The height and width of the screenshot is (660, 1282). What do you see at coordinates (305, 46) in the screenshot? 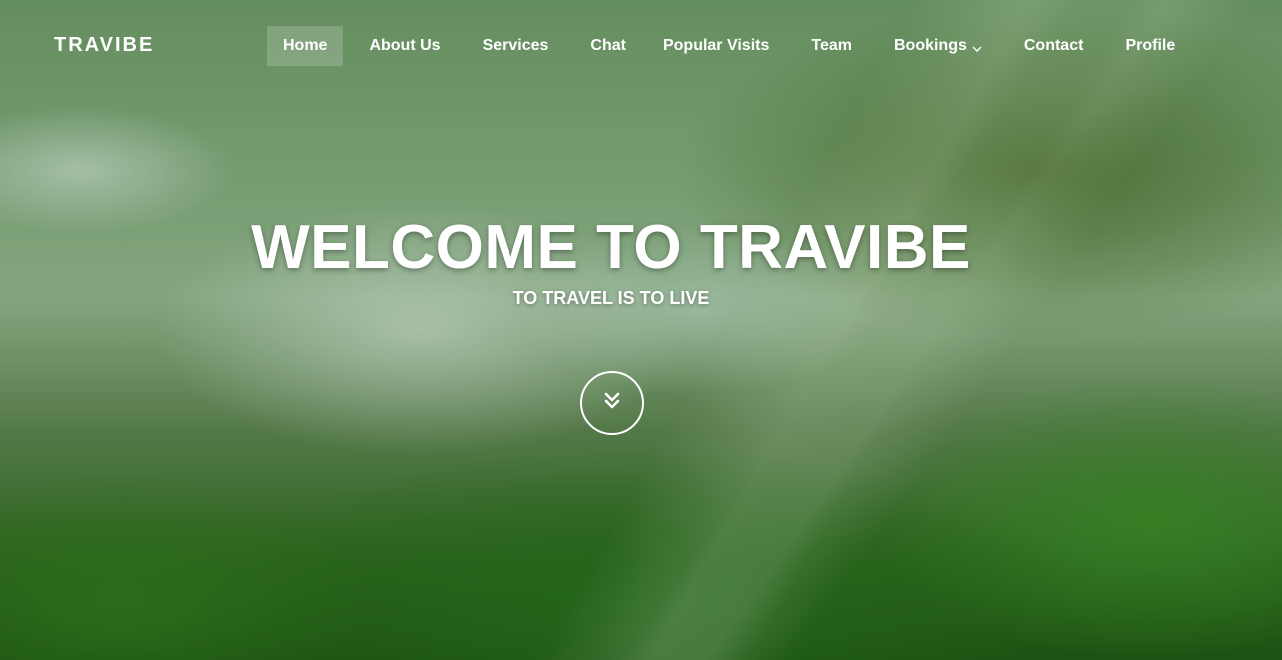
I see `nav-item-home: Home` at bounding box center [305, 46].